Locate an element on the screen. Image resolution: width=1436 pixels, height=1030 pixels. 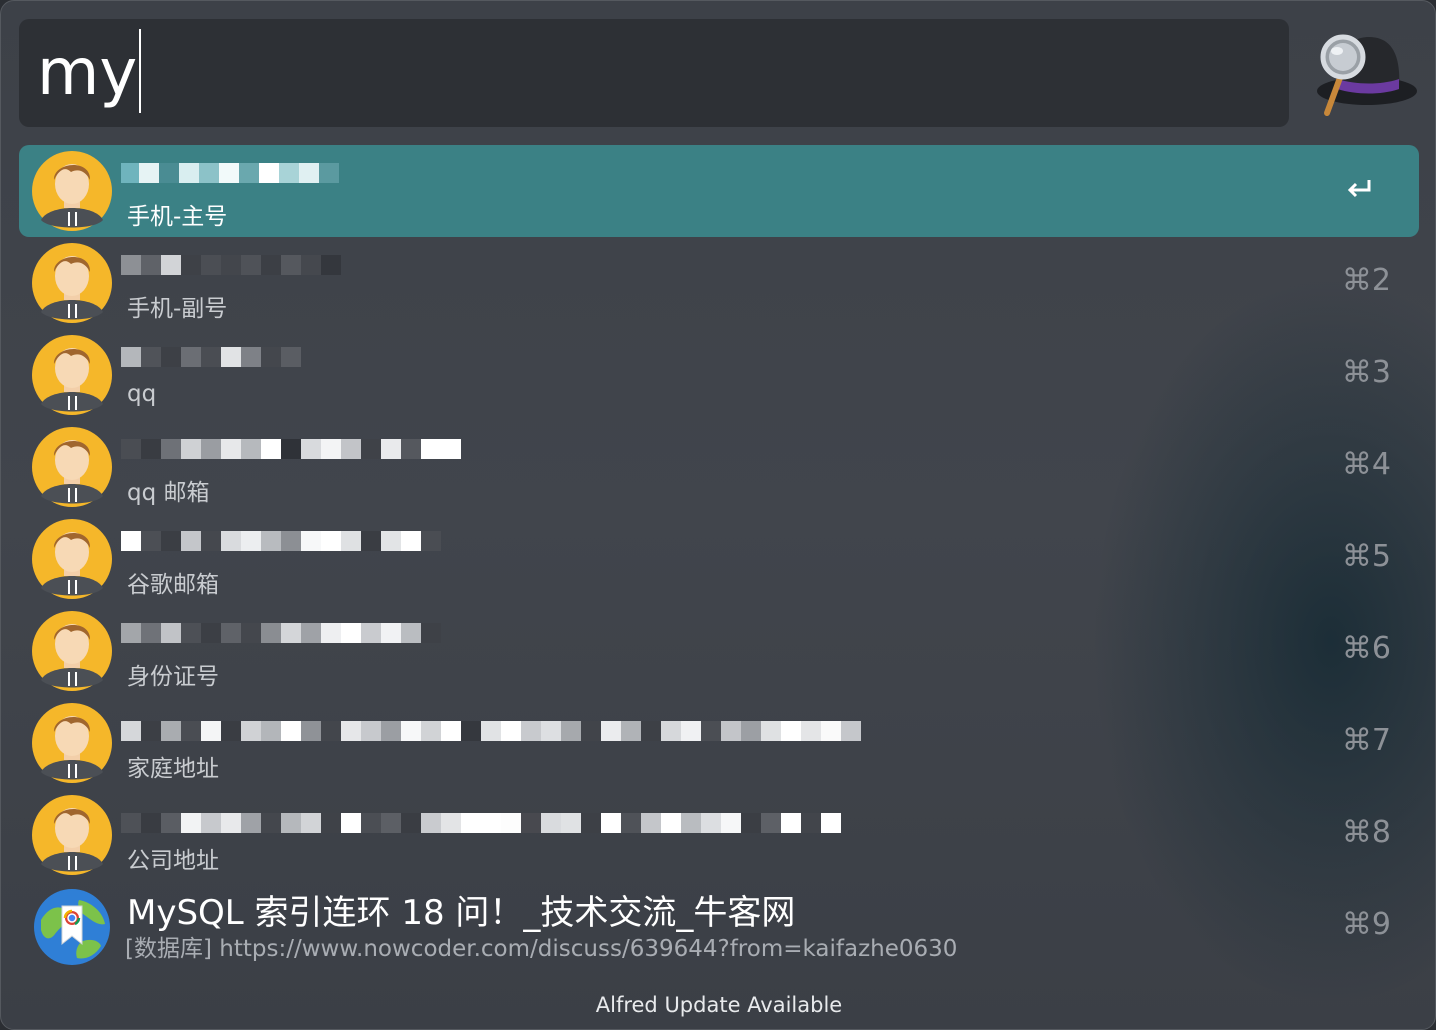
shortcut-label: ⌘2 is located at coordinates (1366, 280).